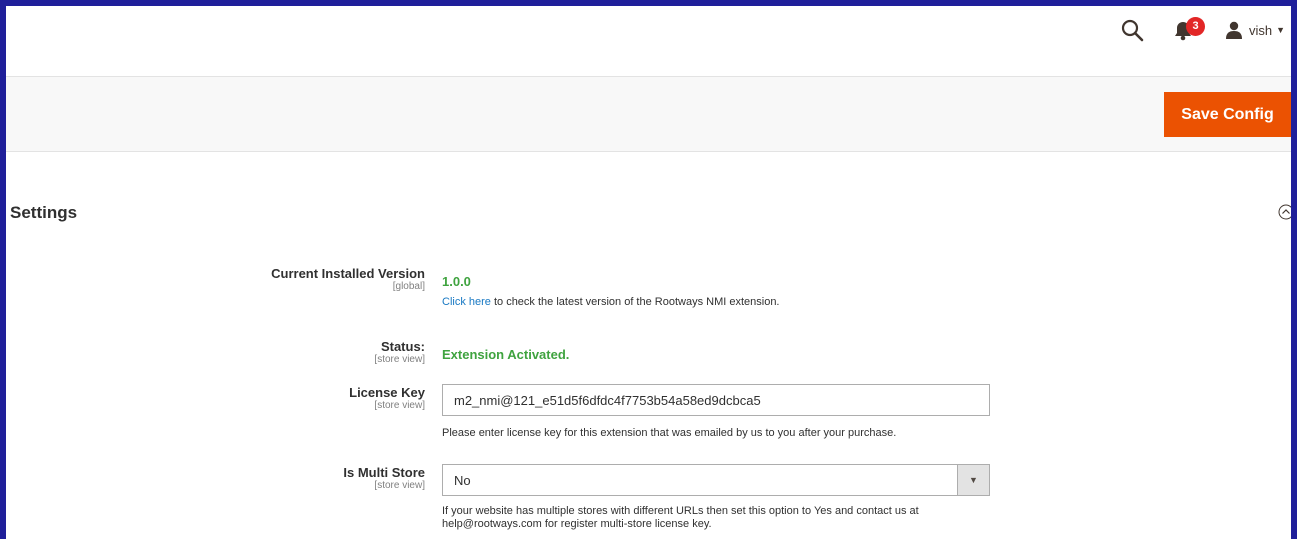 The width and height of the screenshot is (1297, 539). I want to click on check-version-link: Click here, so click(466, 302).